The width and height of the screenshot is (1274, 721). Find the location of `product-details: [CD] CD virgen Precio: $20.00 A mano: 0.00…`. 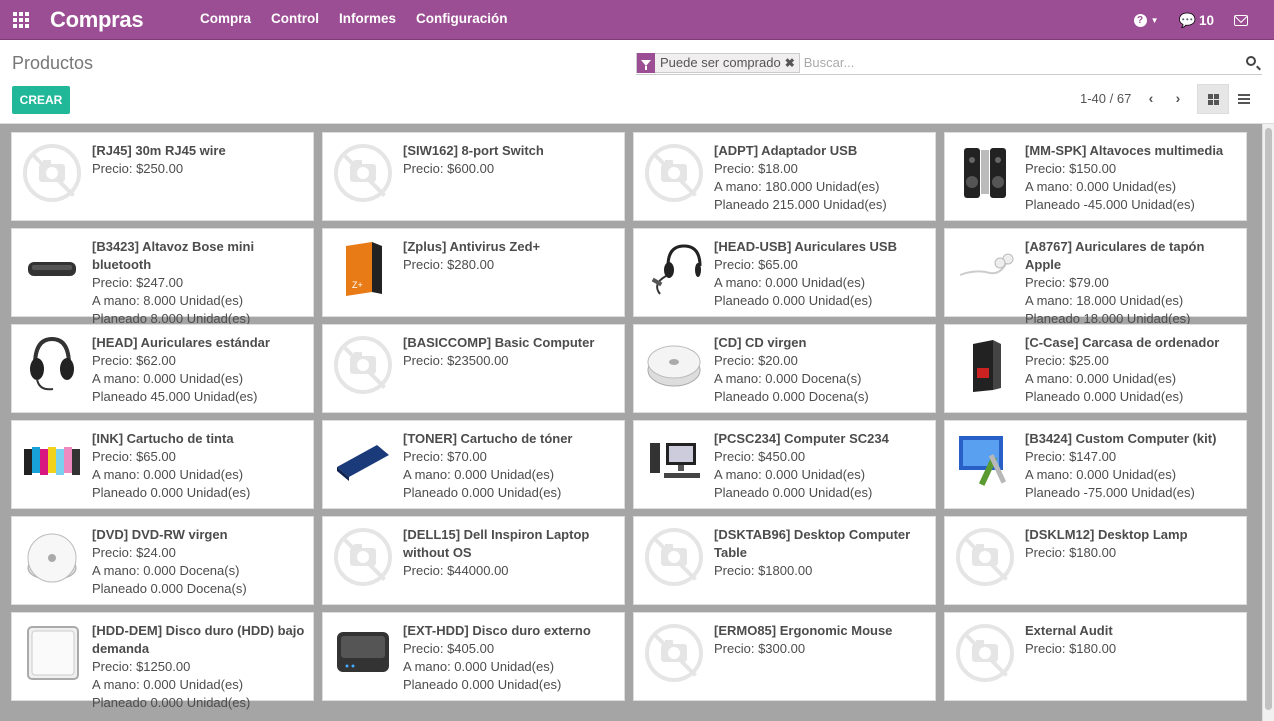

product-details: [CD] CD virgen Precio: $20.00 A mano: 0.00… is located at coordinates (821, 370).